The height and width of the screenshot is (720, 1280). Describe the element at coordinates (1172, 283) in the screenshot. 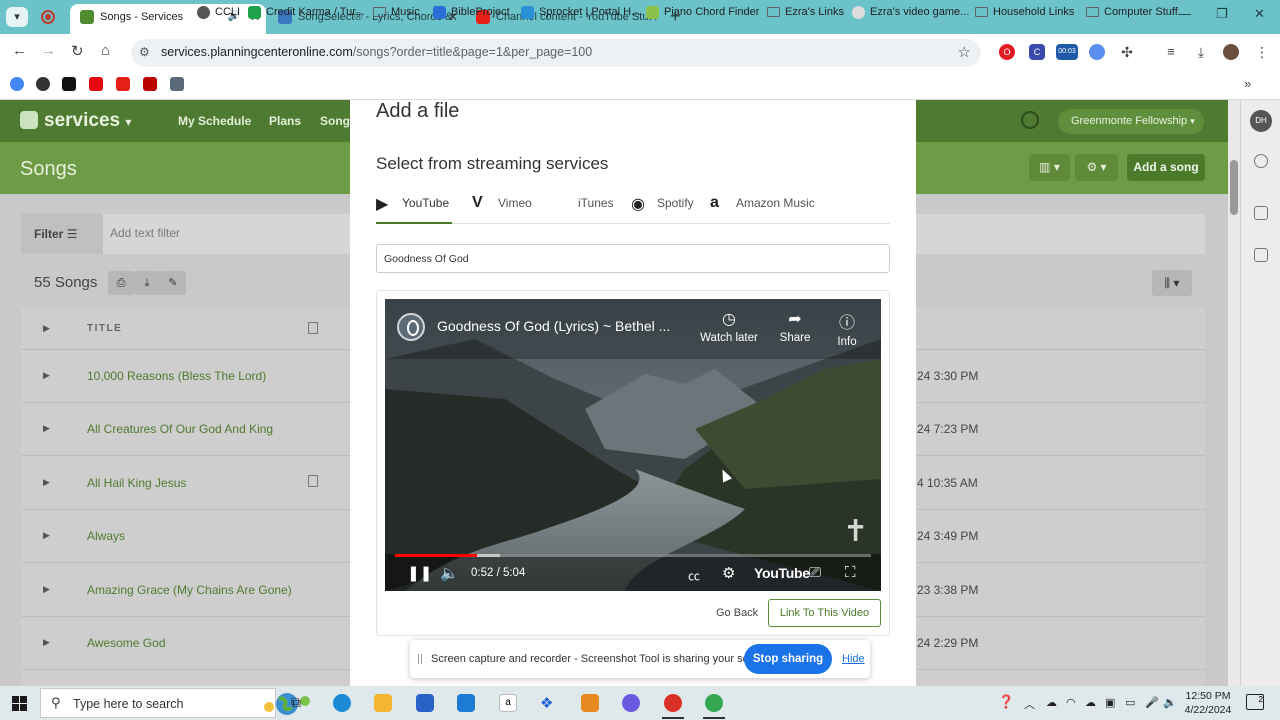

I see `columns-toggle-button: ⫼ ▾` at that location.